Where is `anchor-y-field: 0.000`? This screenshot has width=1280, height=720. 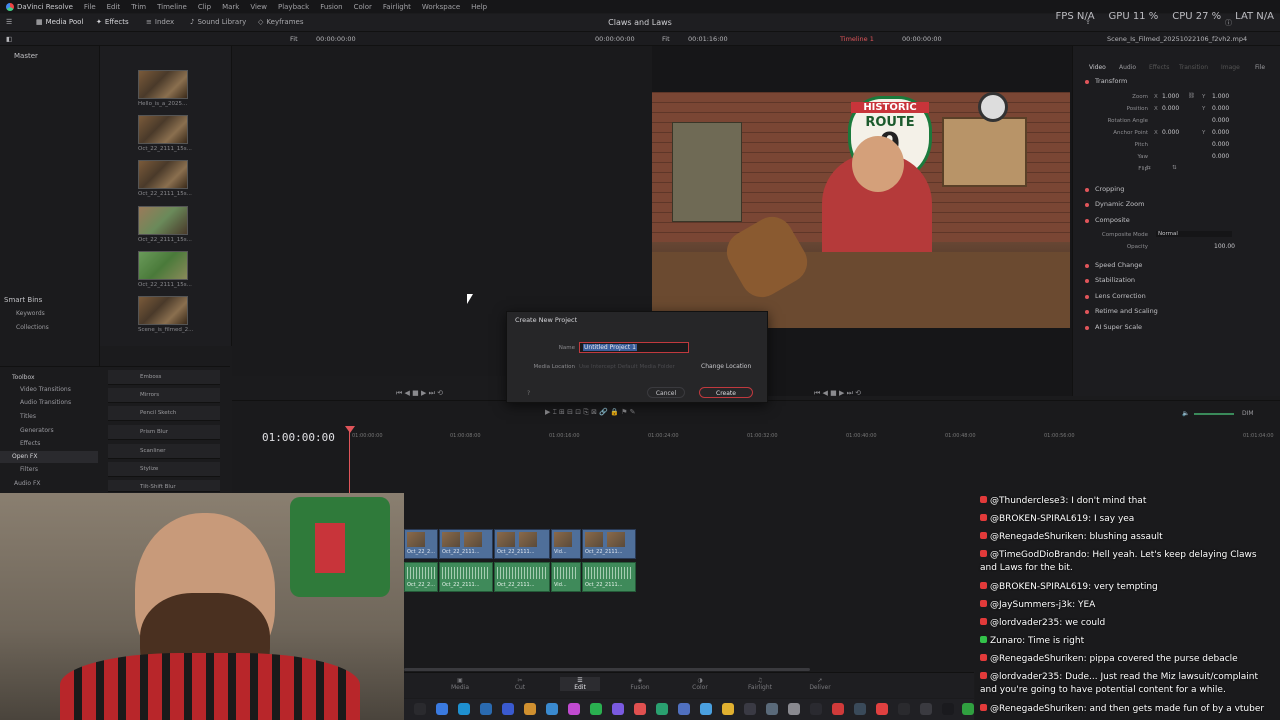 anchor-y-field: 0.000 is located at coordinates (1220, 132).